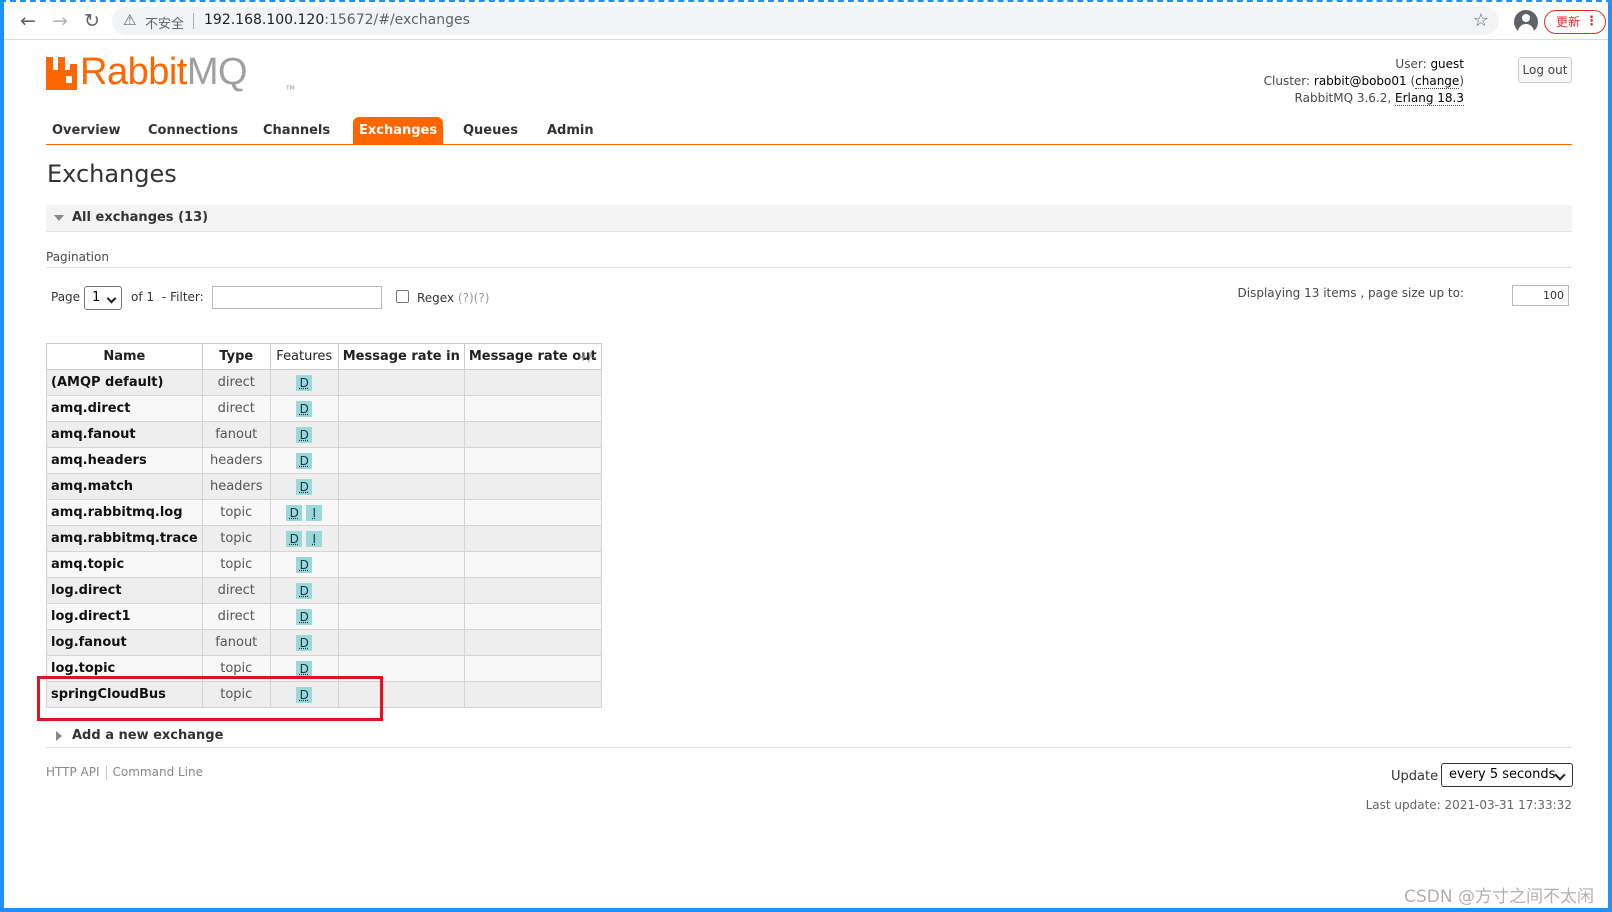 The image size is (1612, 912). I want to click on table-row: amq.match headers D, so click(324, 486).